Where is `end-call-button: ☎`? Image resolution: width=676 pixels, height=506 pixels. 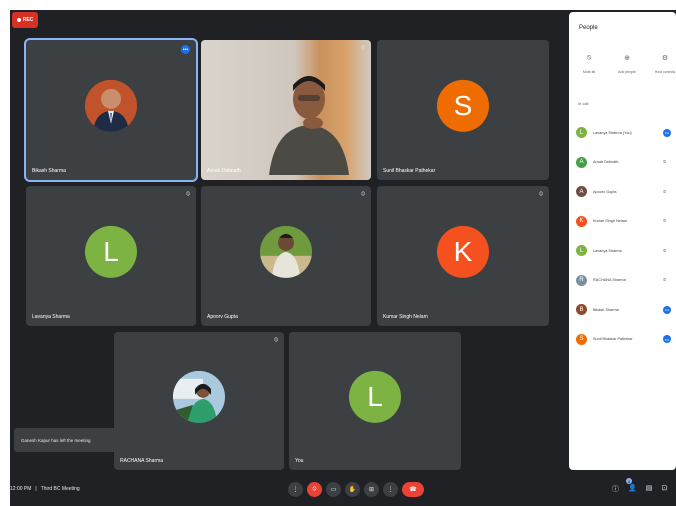
end-call-button: ☎ is located at coordinates (413, 489).